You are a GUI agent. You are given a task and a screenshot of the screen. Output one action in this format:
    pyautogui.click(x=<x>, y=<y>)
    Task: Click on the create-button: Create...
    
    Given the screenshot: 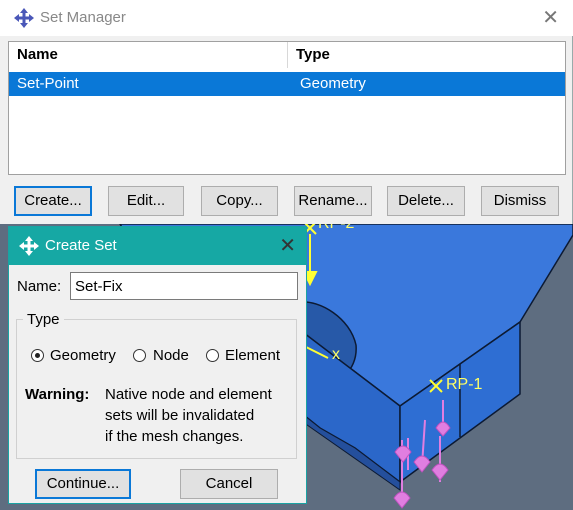 What is the action you would take?
    pyautogui.click(x=53, y=201)
    